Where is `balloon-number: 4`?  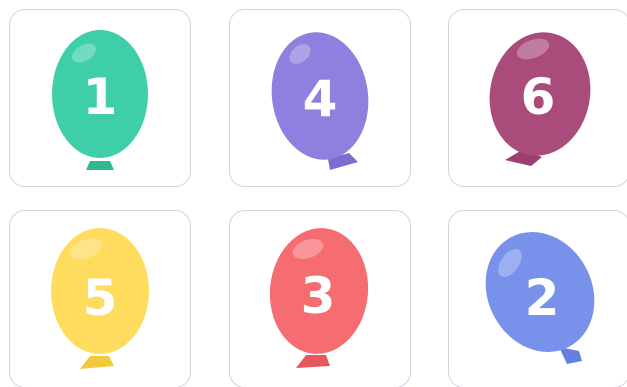
balloon-number: 4 is located at coordinates (320, 99).